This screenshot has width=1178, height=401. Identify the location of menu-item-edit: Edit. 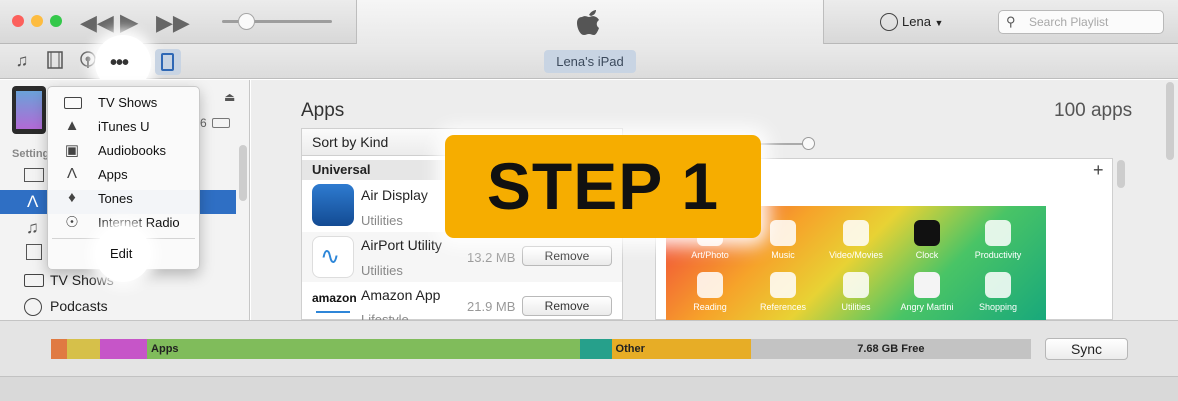
(121, 253).